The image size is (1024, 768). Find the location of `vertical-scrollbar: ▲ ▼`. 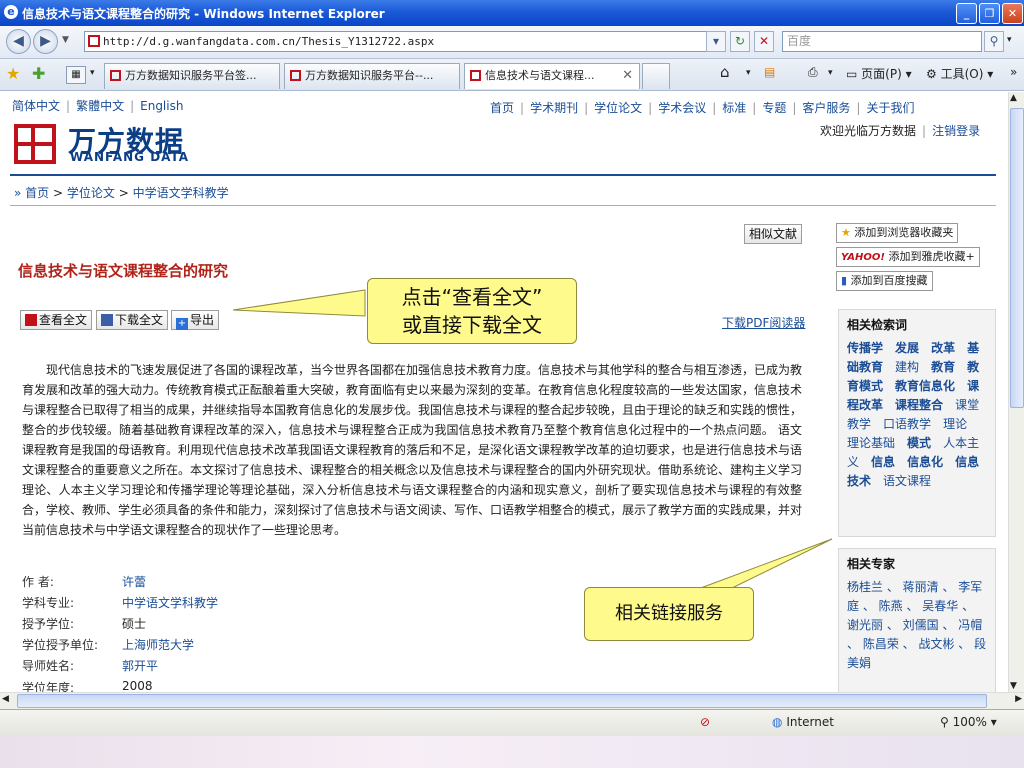

vertical-scrollbar: ▲ ▼ is located at coordinates (1016, 392).